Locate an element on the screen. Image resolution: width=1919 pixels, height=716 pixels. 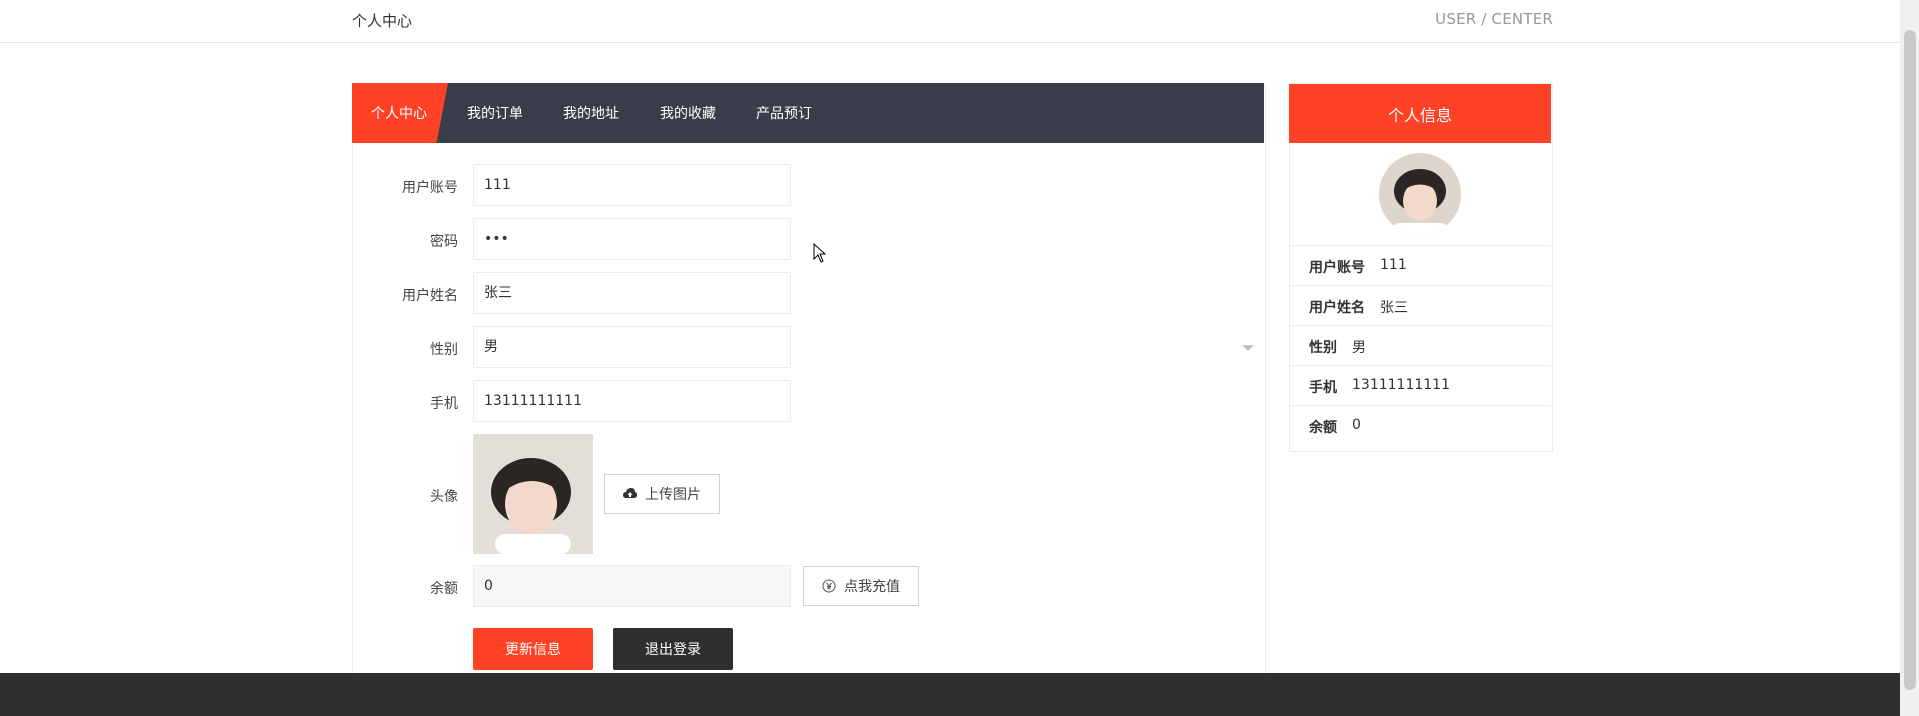
name-input: 张三 is located at coordinates (632, 293).